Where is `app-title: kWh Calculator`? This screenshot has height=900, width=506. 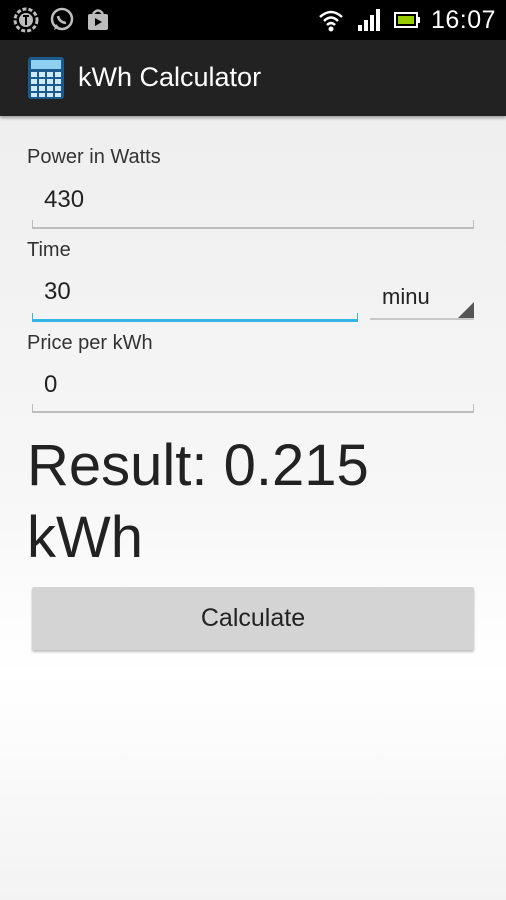
app-title: kWh Calculator is located at coordinates (170, 77).